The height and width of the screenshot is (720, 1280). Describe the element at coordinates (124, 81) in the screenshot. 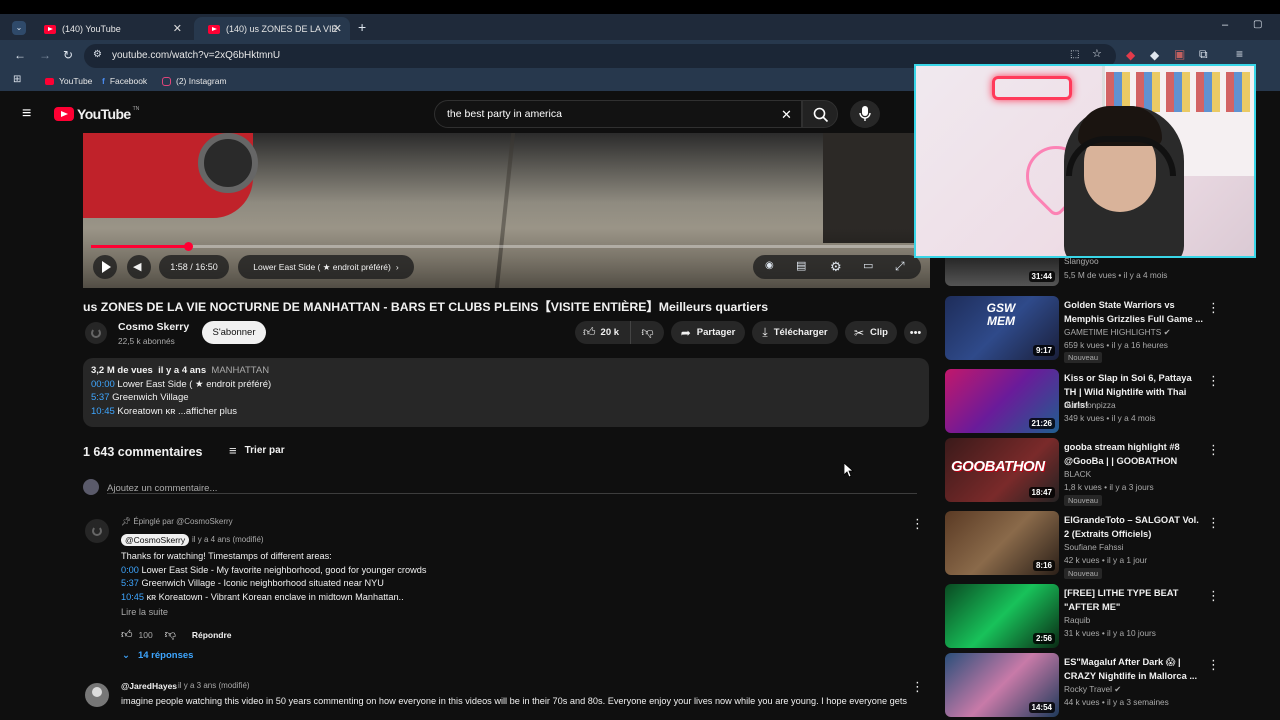

I see `bookmark-facebook: f Facebook` at that location.